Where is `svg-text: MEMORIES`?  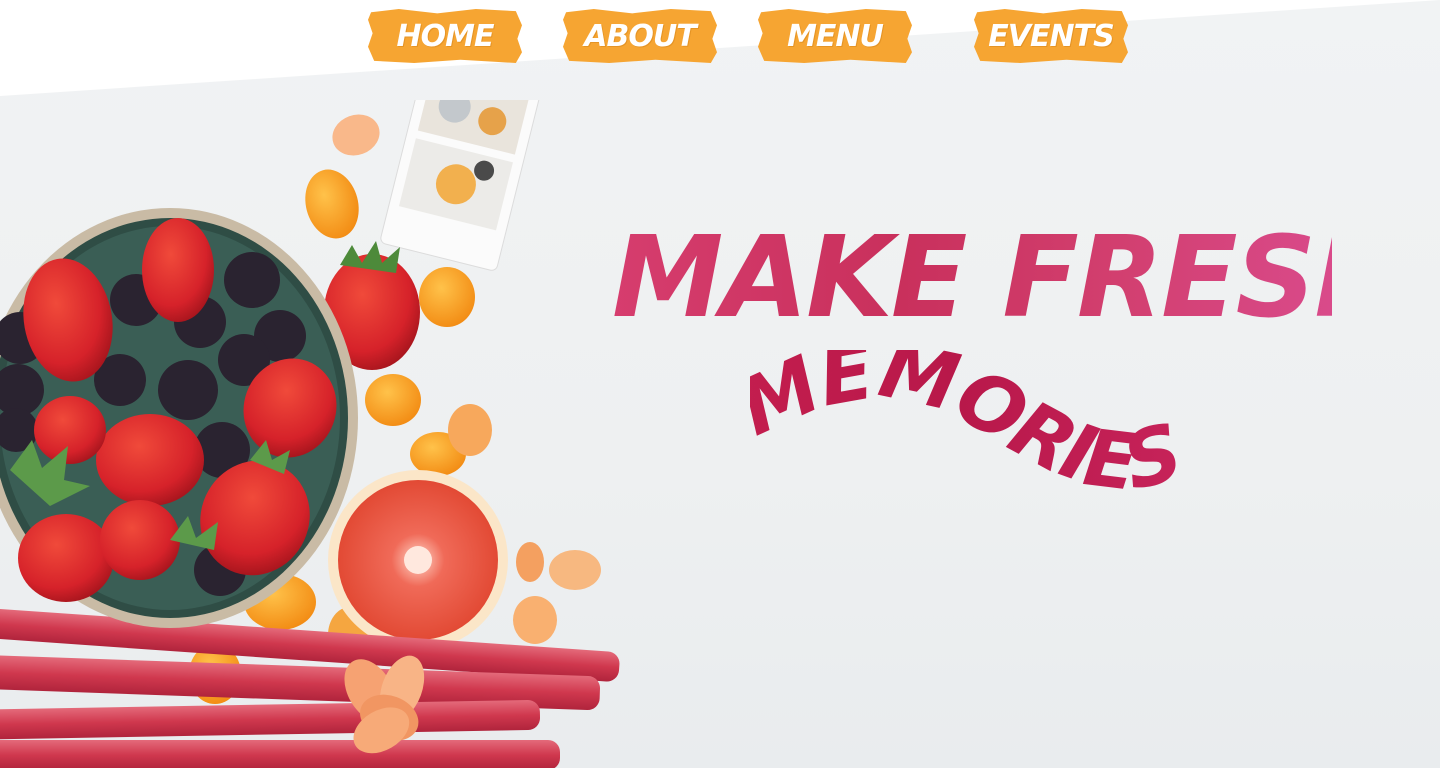
svg-text: MEMORIES is located at coordinates (970, 429).